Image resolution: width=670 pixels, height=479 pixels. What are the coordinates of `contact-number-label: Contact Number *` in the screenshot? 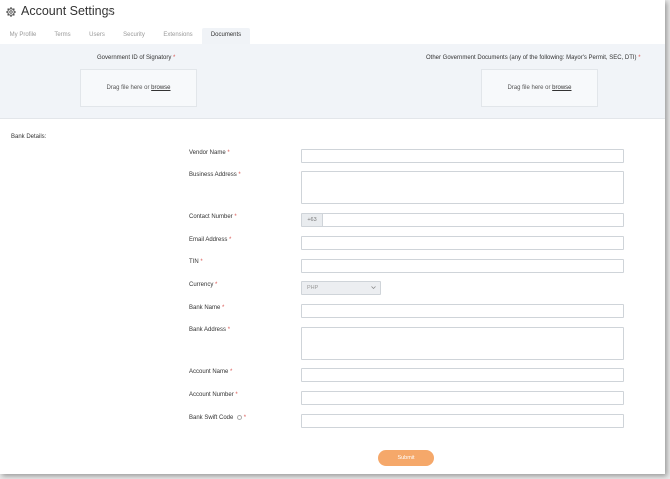 It's located at (213, 217).